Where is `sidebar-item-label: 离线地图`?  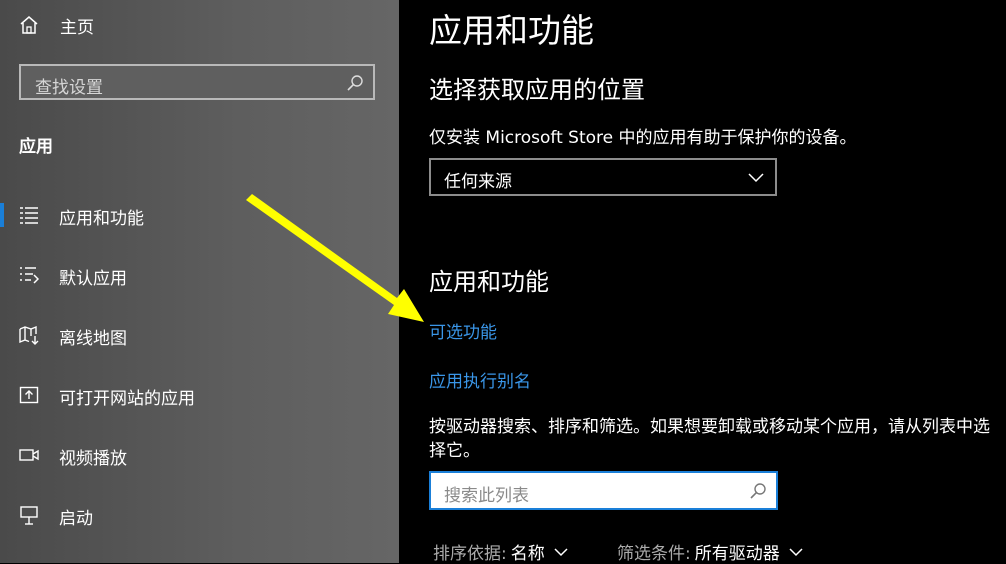 sidebar-item-label: 离线地图 is located at coordinates (93, 339).